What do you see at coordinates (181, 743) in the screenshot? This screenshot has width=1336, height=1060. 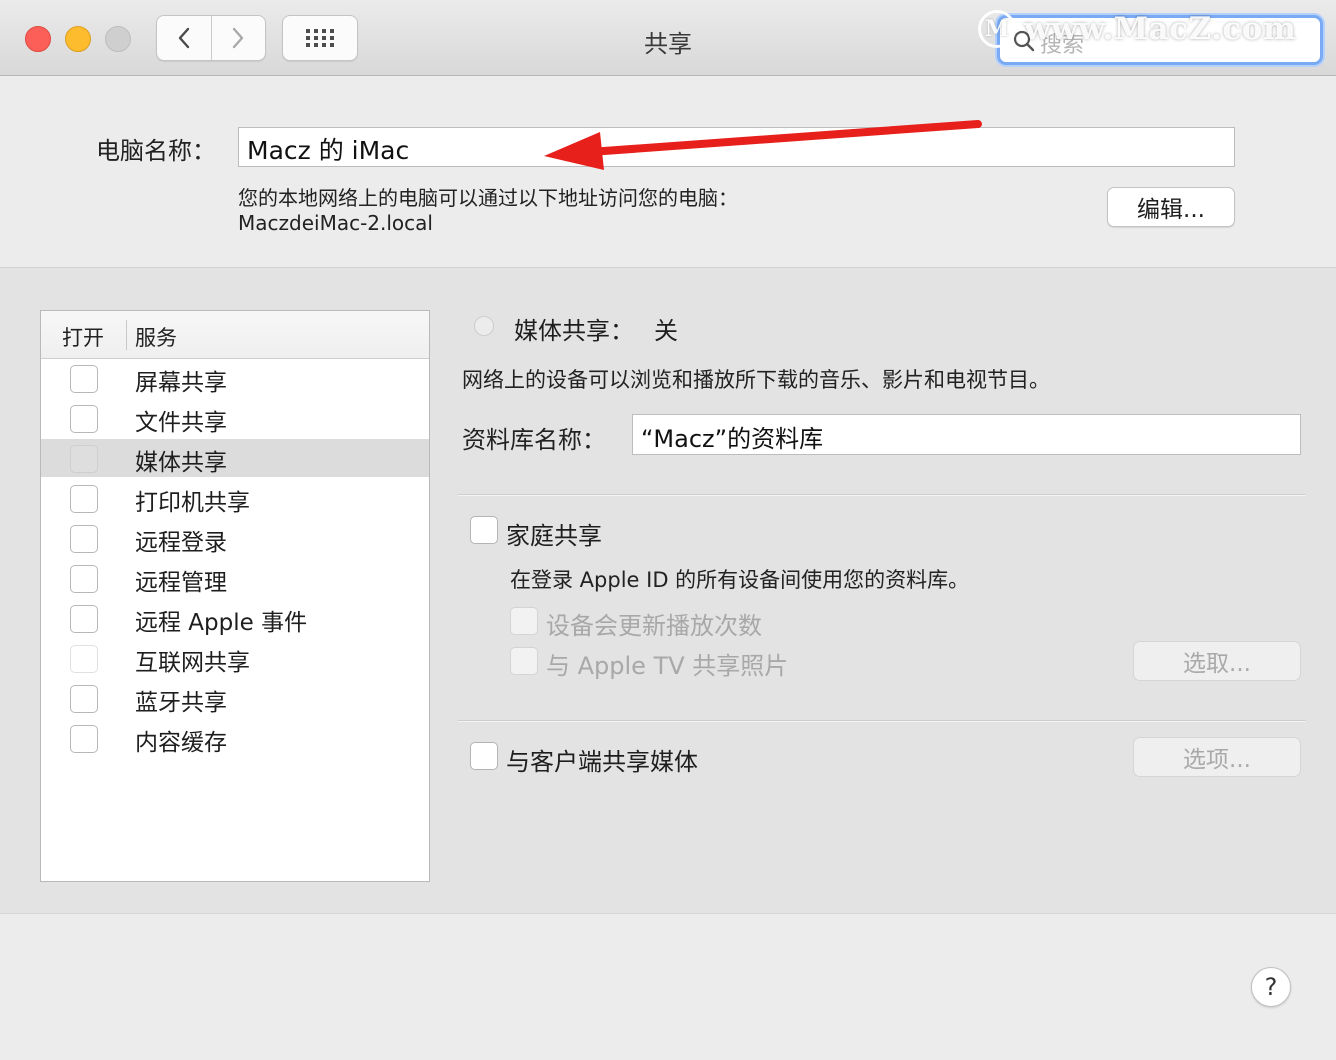 I see `service-label: 内容缓存` at bounding box center [181, 743].